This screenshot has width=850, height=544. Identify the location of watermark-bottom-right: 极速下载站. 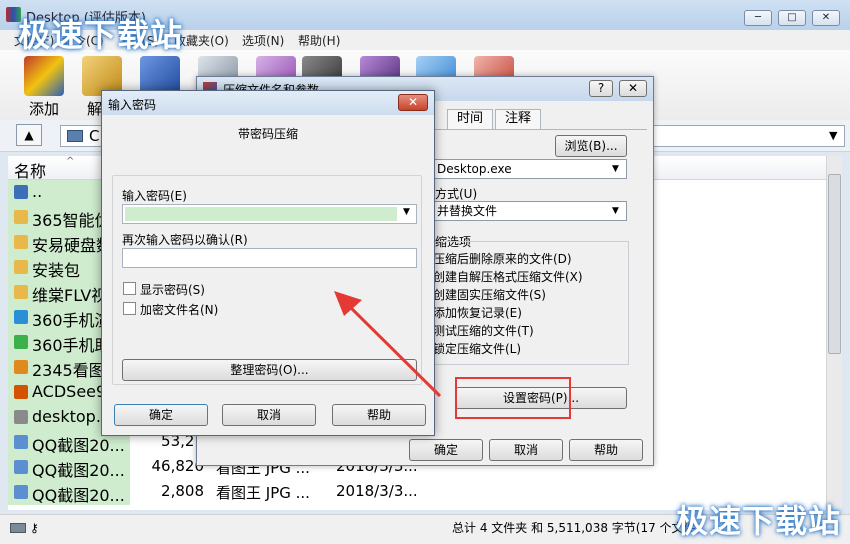
(759, 521).